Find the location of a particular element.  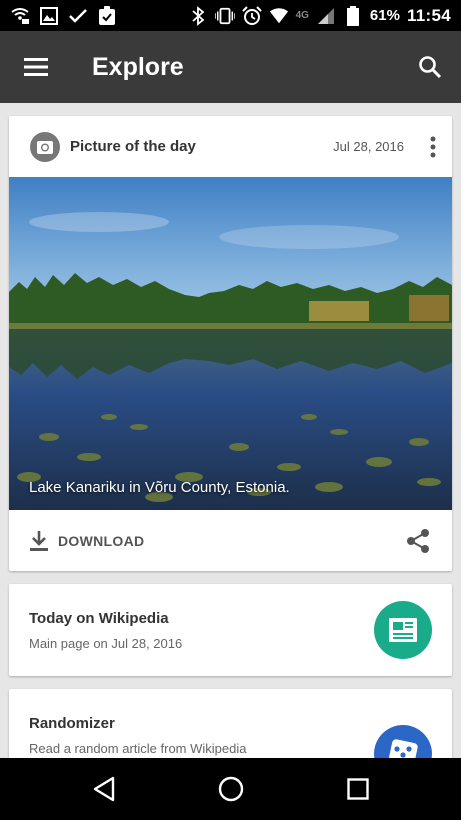

battery-percent: 61% is located at coordinates (384, 15).